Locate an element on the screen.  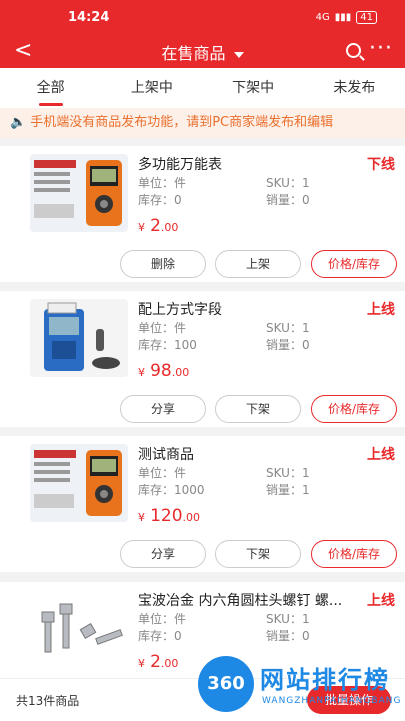
product-status: 下线 is located at coordinates (381, 165).